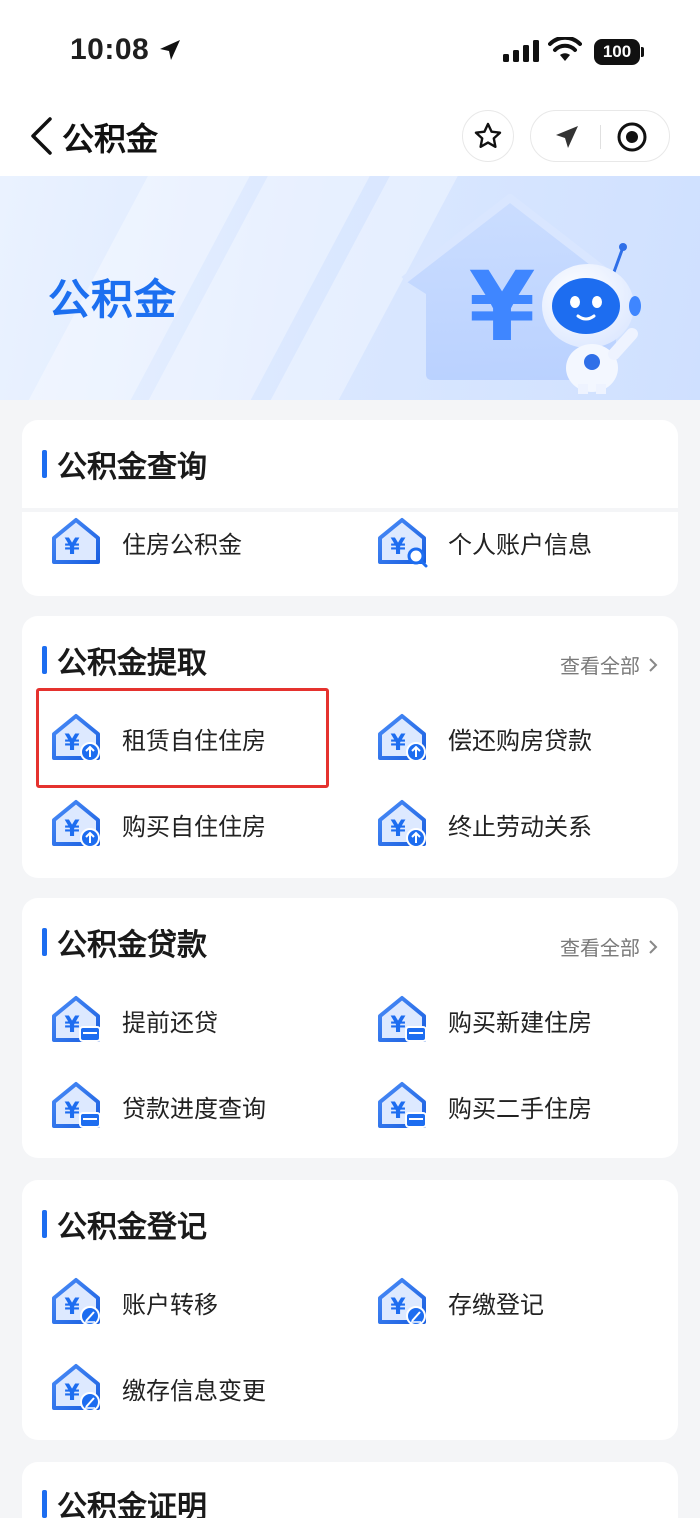 The width and height of the screenshot is (700, 1518). I want to click on service-item-label: 账户转移, so click(170, 1304).